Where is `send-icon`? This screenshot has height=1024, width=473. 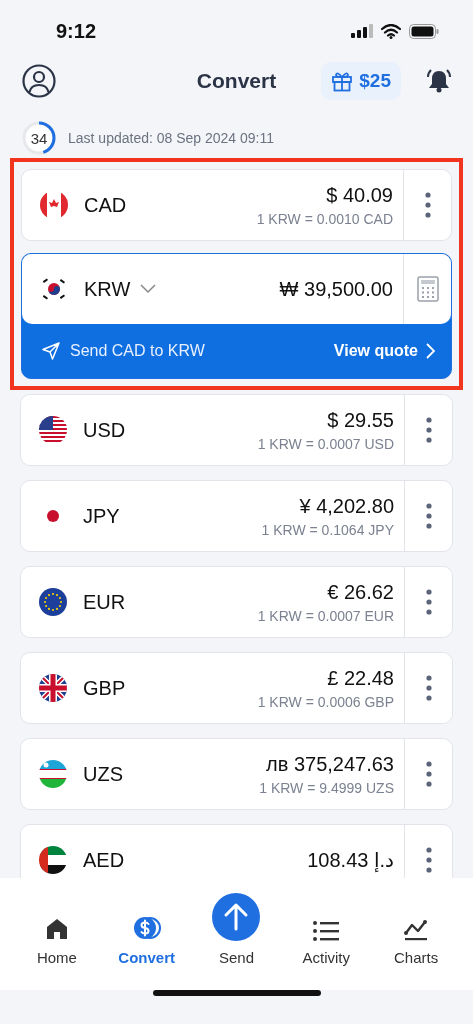 send-icon is located at coordinates (51, 351).